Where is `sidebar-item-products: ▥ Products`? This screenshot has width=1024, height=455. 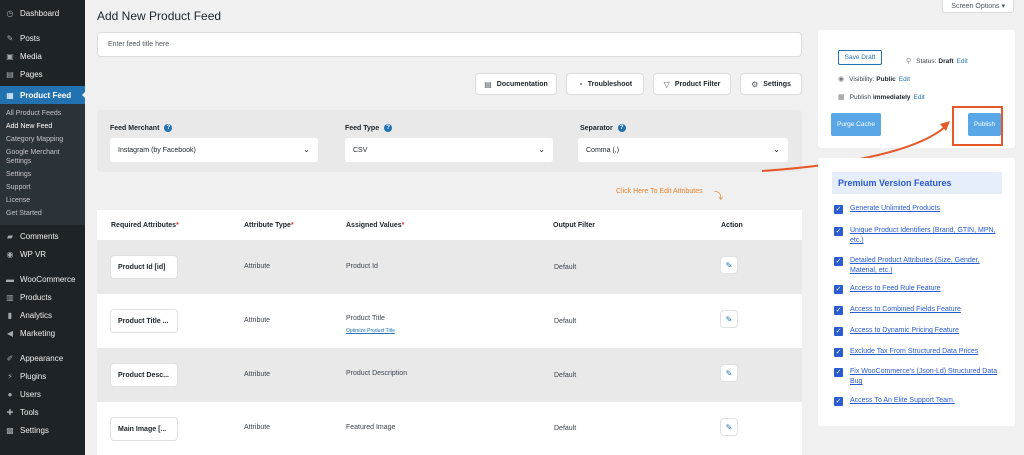
sidebar-item-products: ▥ Products is located at coordinates (42, 297).